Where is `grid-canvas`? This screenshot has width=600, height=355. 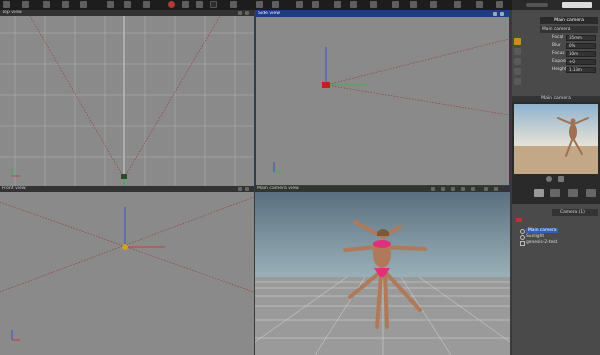
grid-canvas is located at coordinates (391, 105).